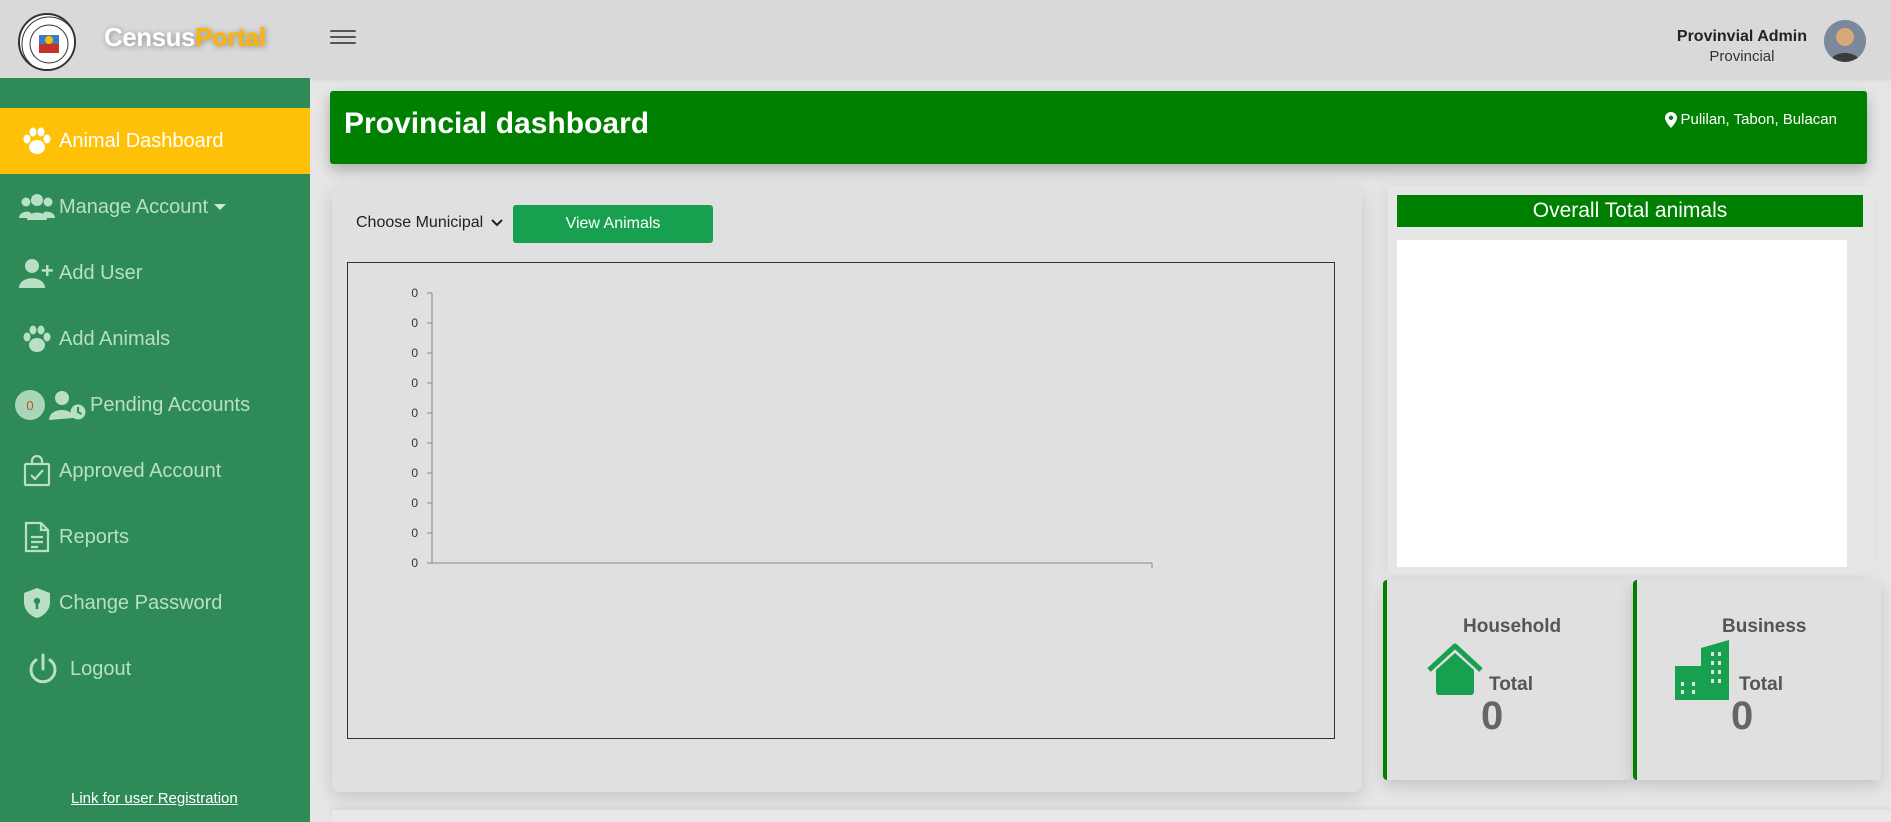  I want to click on municipal-select-value: Choose Municipal, so click(420, 222).